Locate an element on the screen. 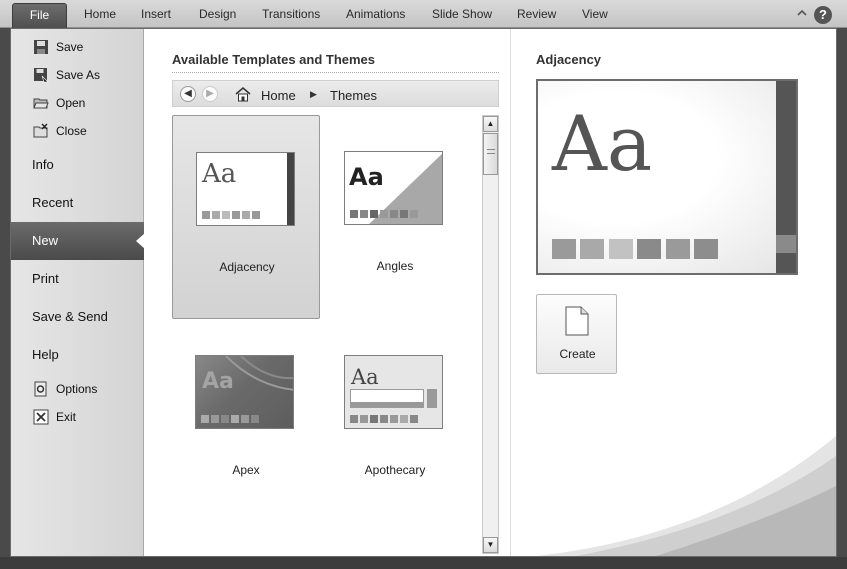 The height and width of the screenshot is (569, 847). tab-view: View is located at coordinates (595, 14).